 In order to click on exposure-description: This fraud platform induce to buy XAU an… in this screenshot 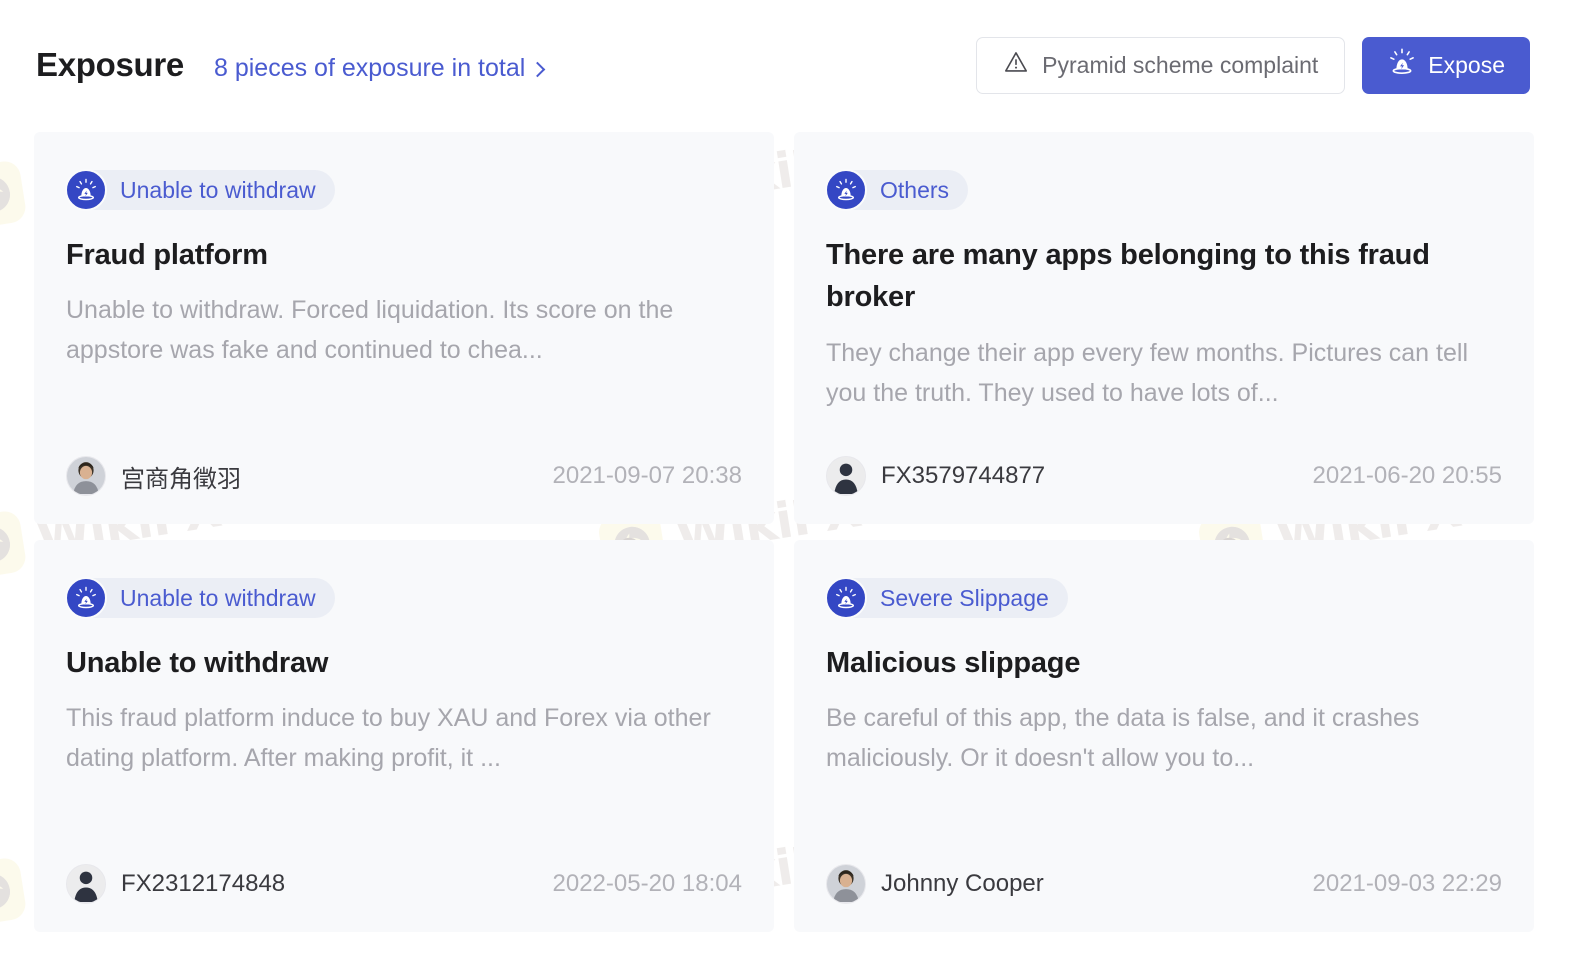, I will do `click(388, 738)`.